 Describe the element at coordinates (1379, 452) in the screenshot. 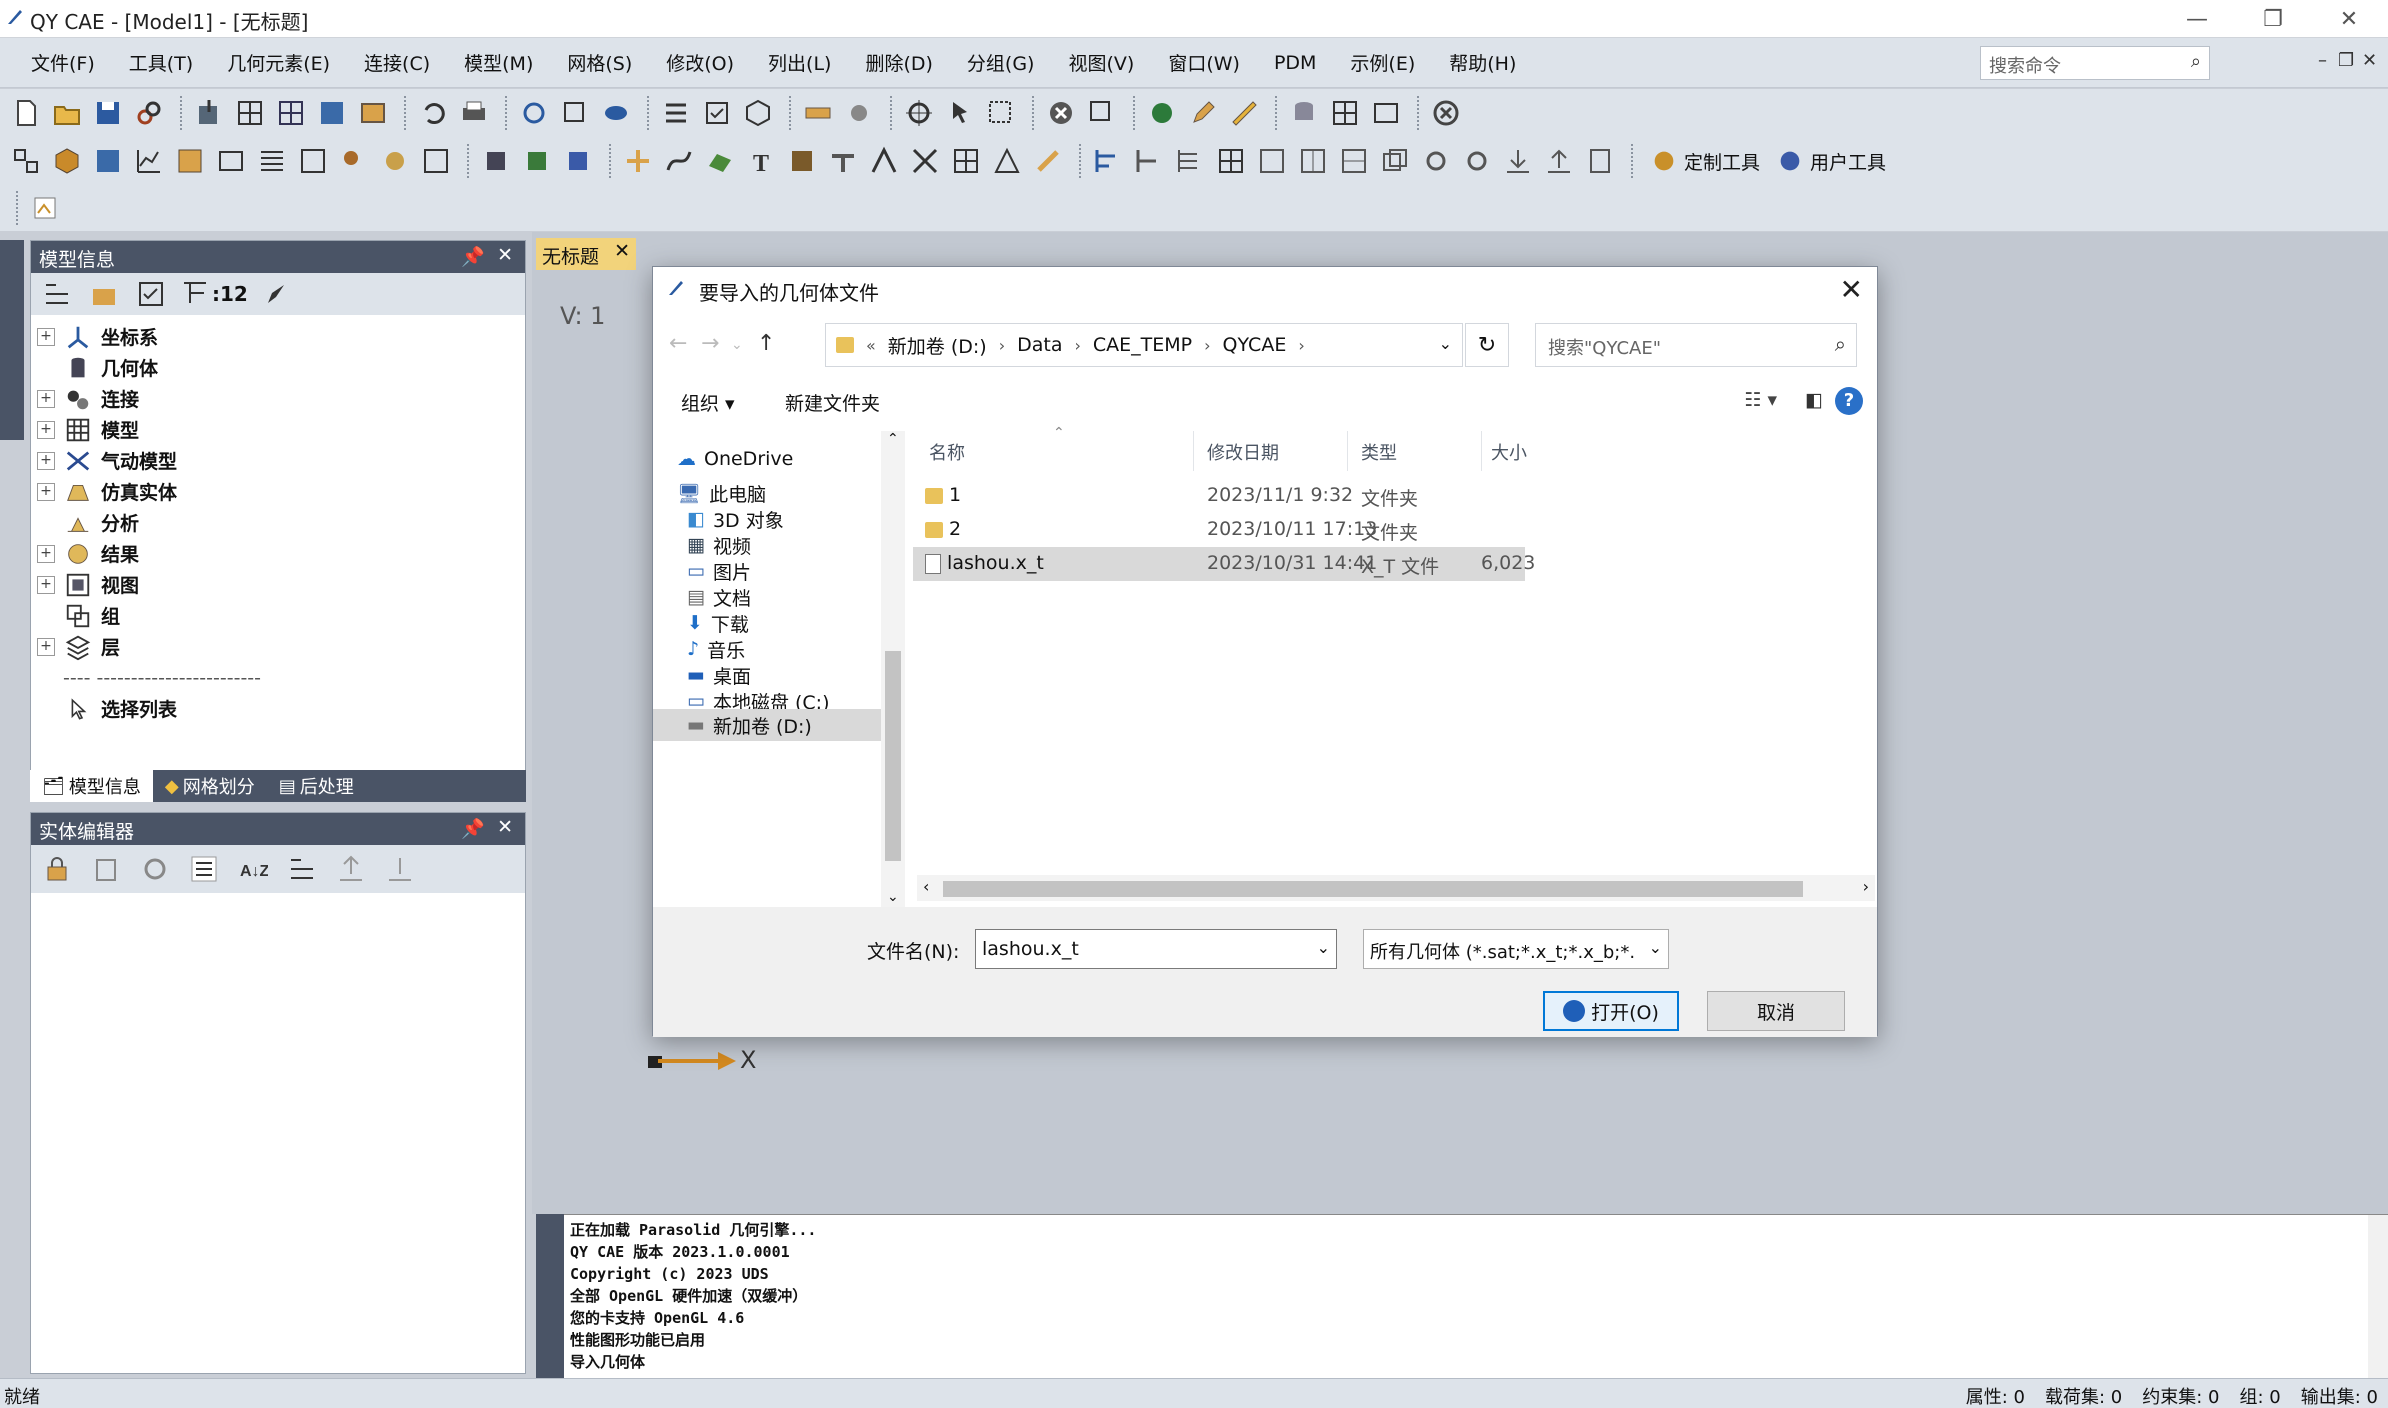

I see `column-type: 类型` at that location.